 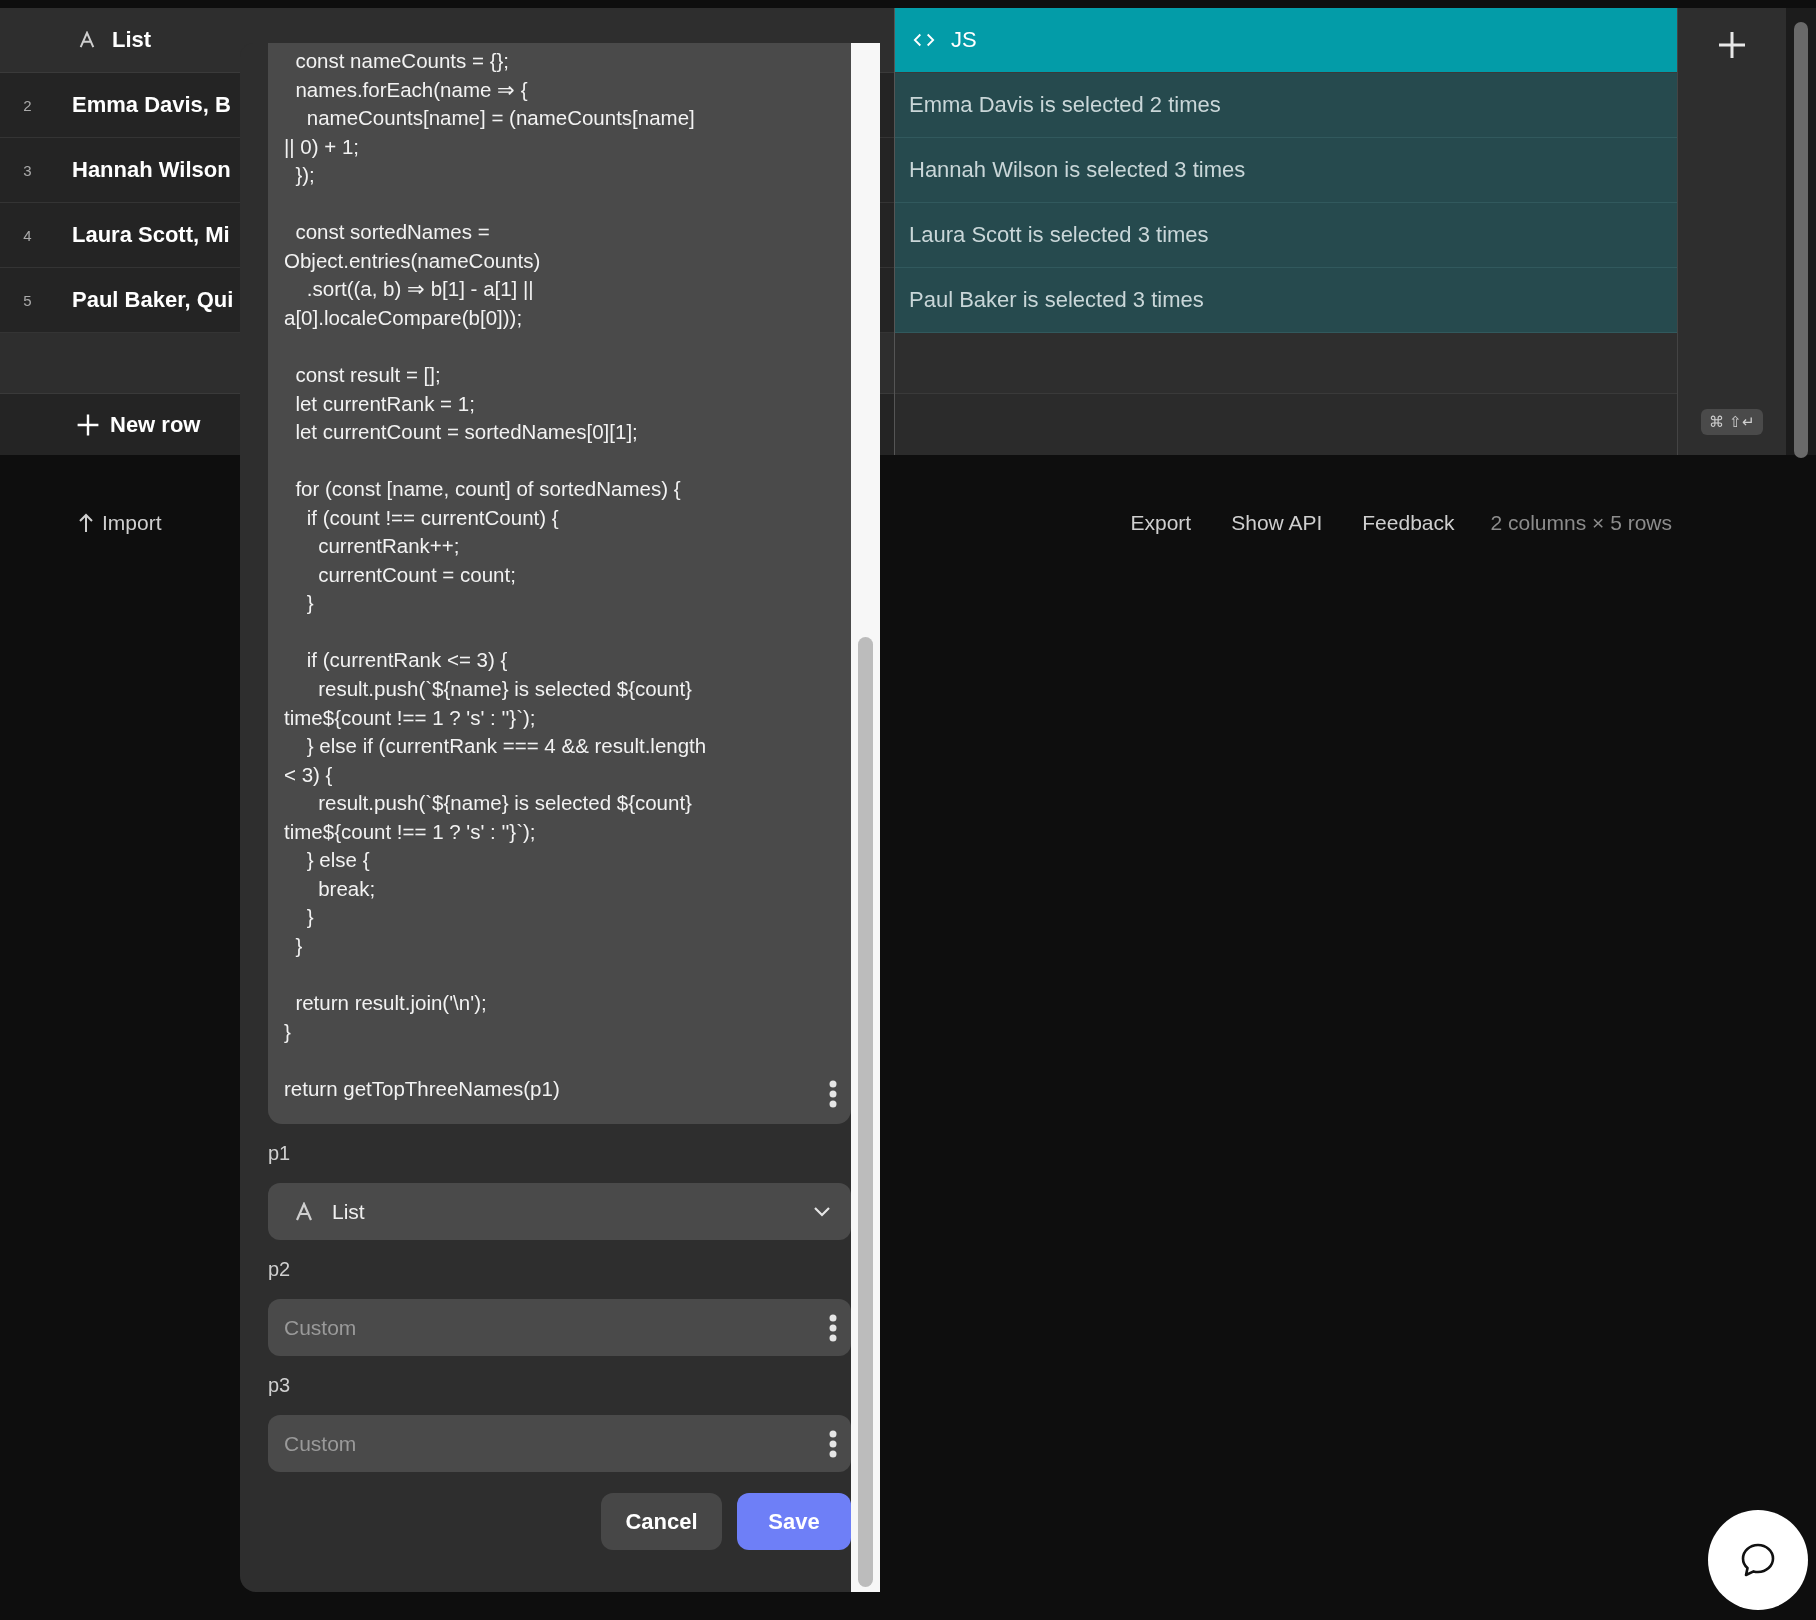 I want to click on table-cell-text: Emma Davis is selected 2 times, so click(x=1064, y=105).